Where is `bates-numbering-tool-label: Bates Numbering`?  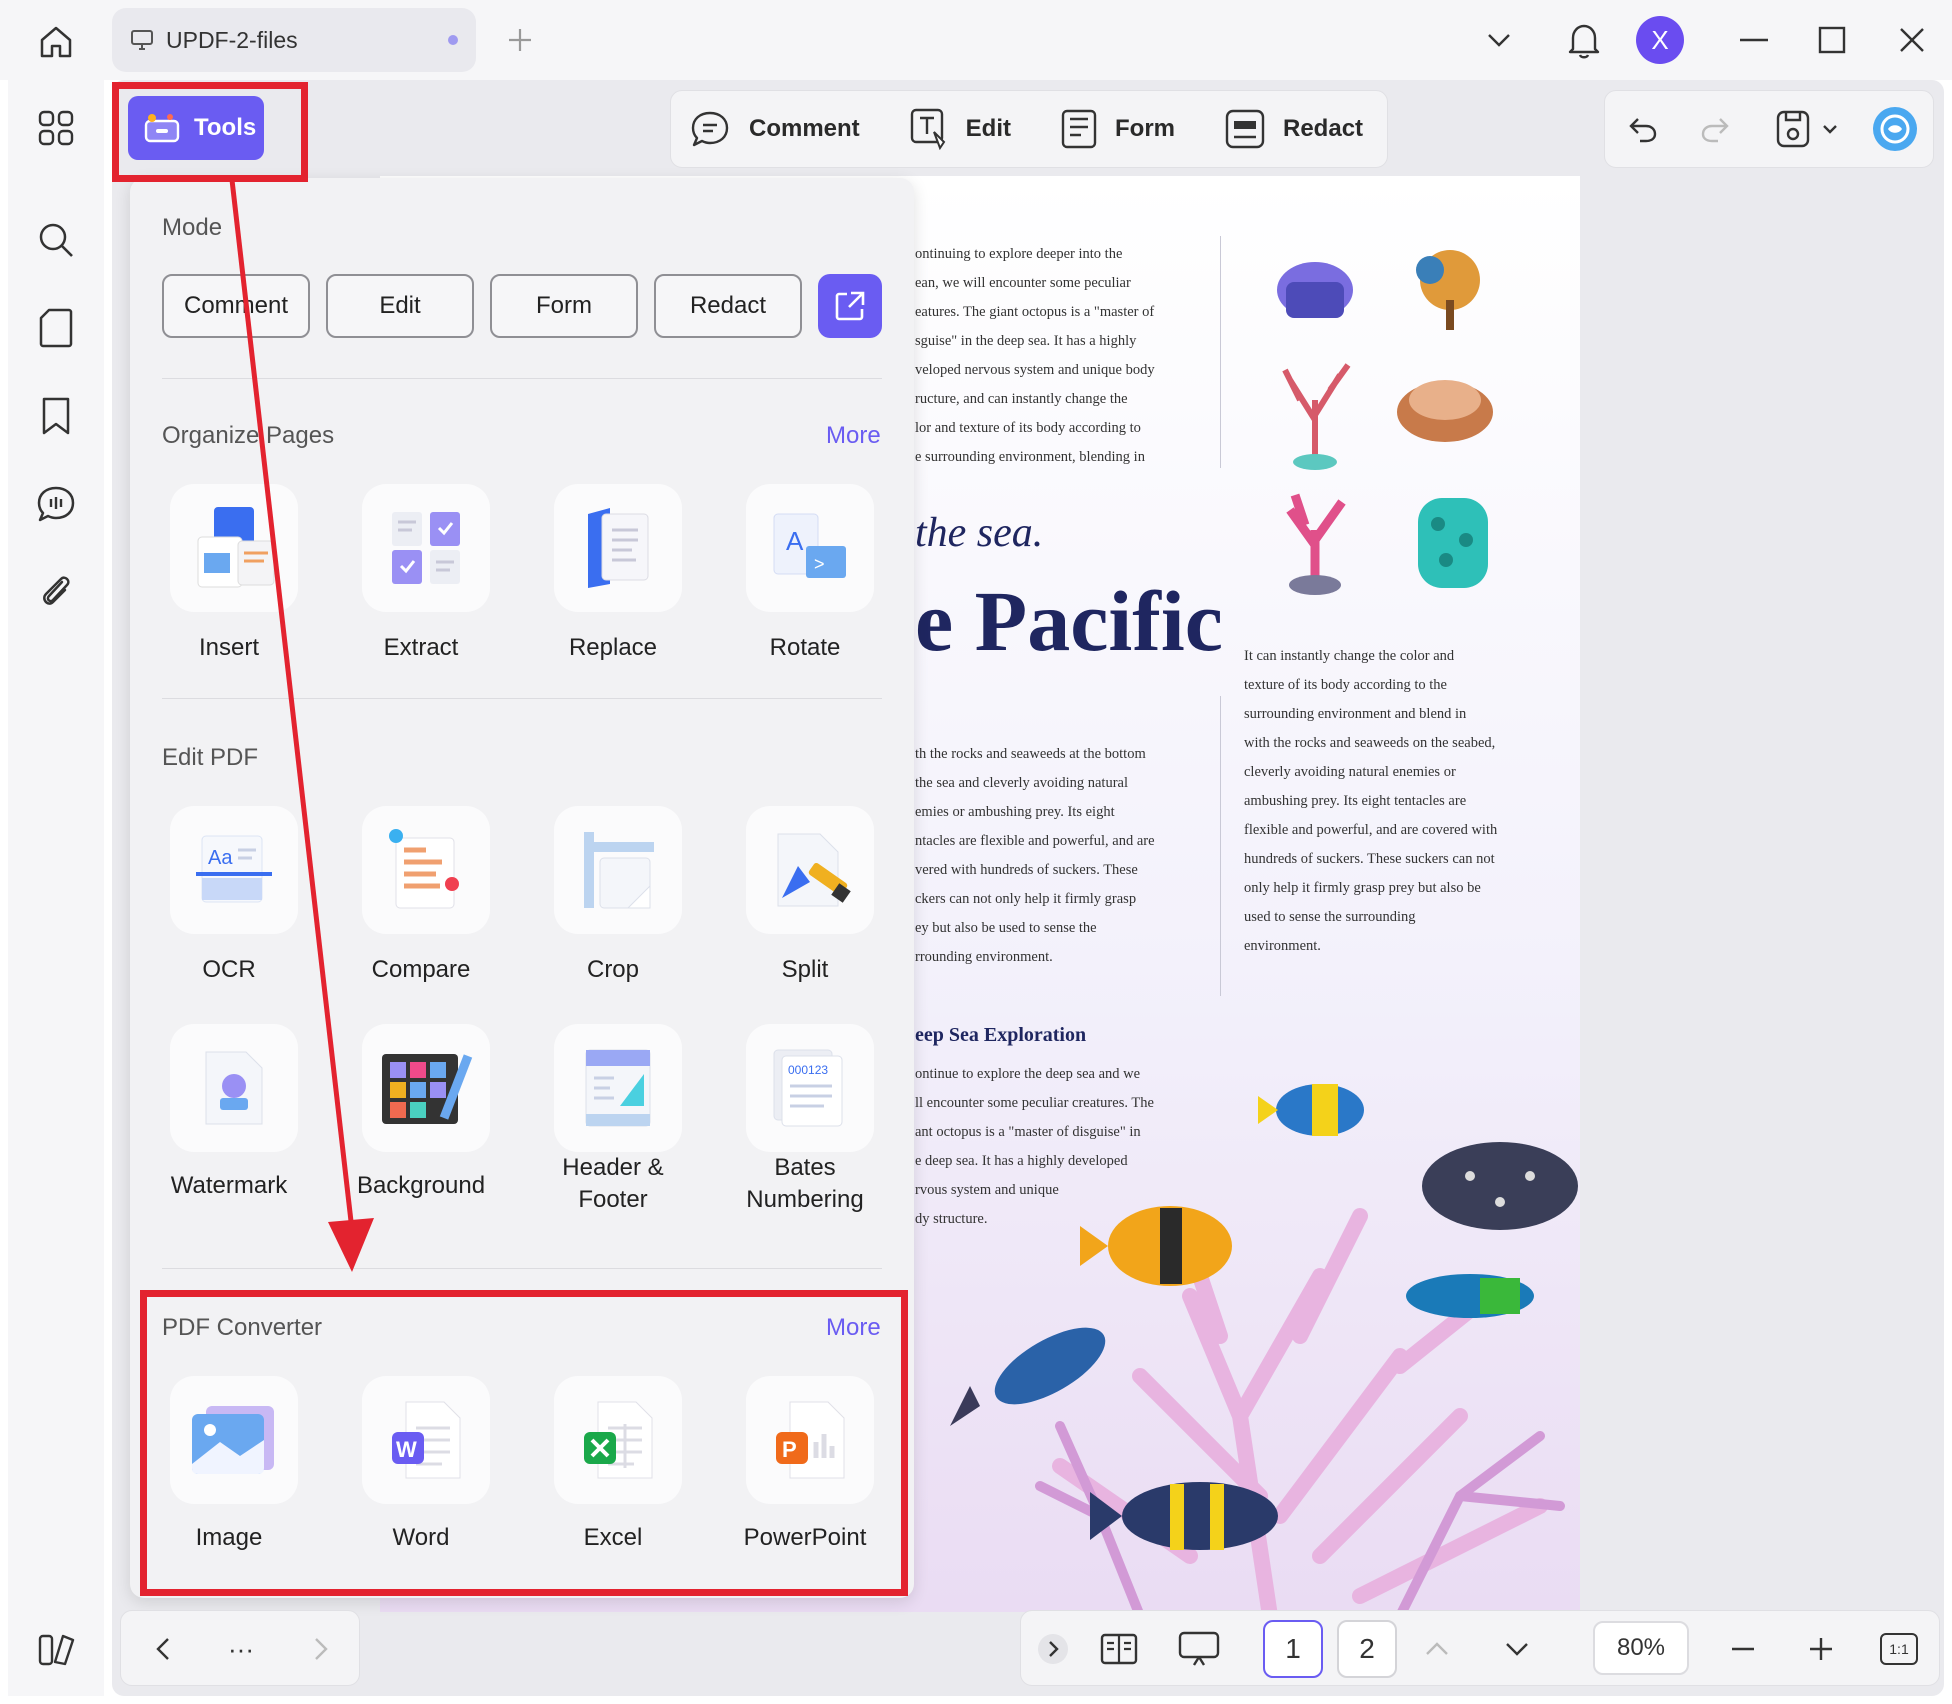 bates-numbering-tool-label: Bates Numbering is located at coordinates (805, 1183).